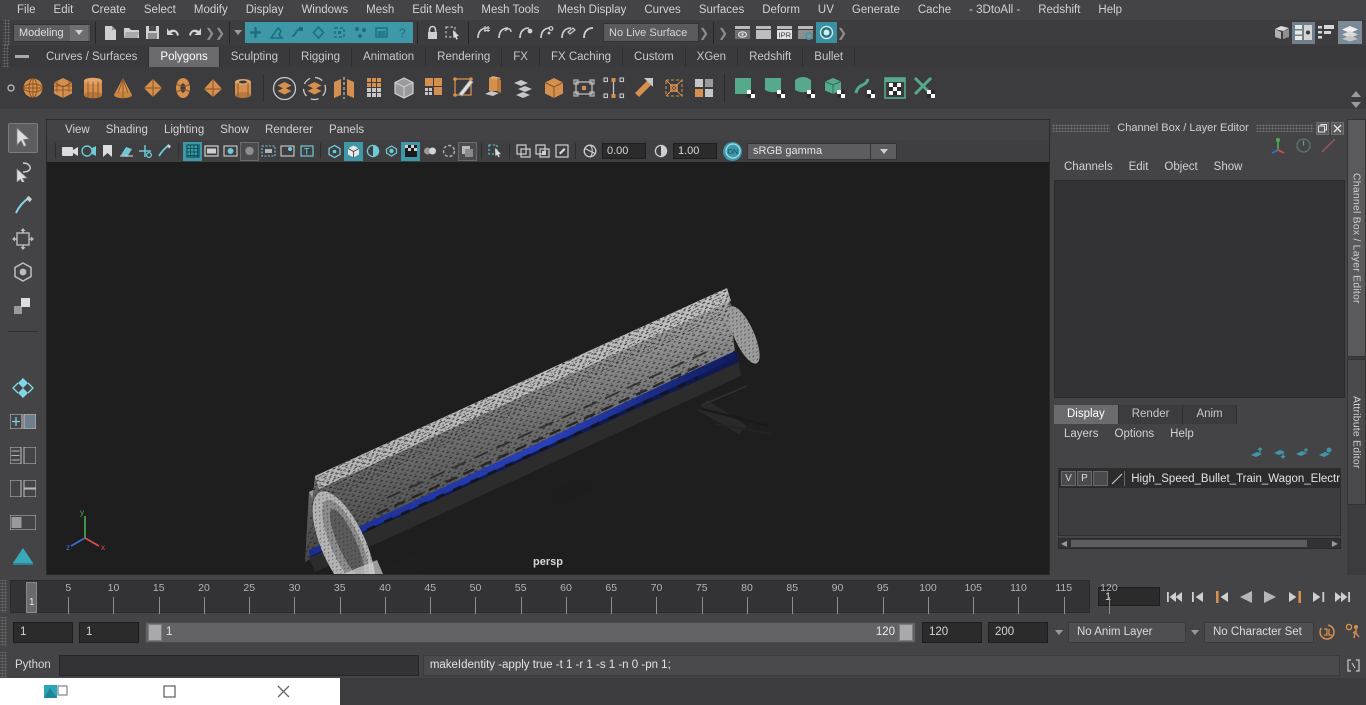 The height and width of the screenshot is (705, 1366). Describe the element at coordinates (483, 32) in the screenshot. I see `snap-to-grid-icon` at that location.